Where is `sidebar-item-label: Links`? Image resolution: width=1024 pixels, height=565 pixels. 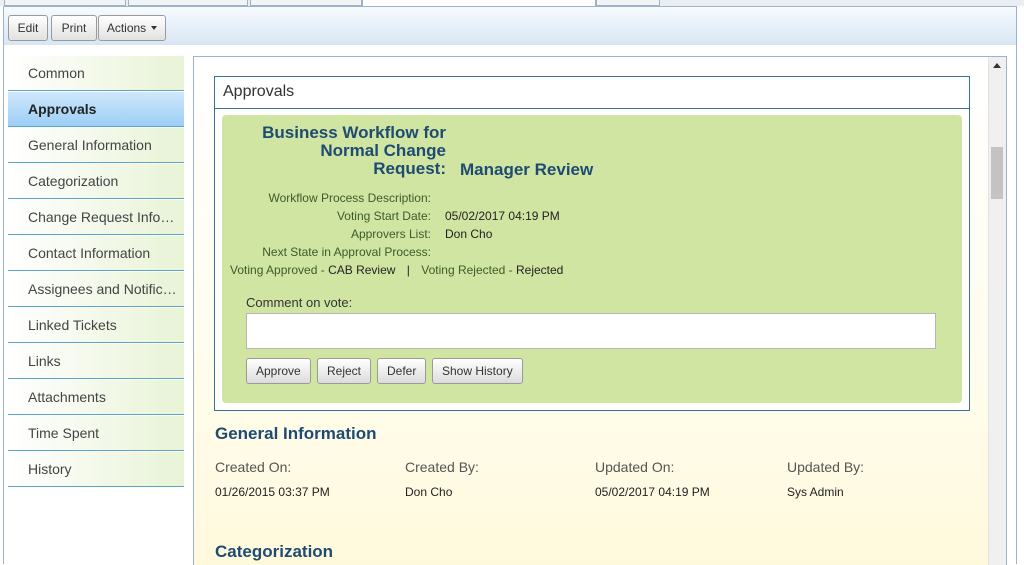
sidebar-item-label: Links is located at coordinates (44, 361).